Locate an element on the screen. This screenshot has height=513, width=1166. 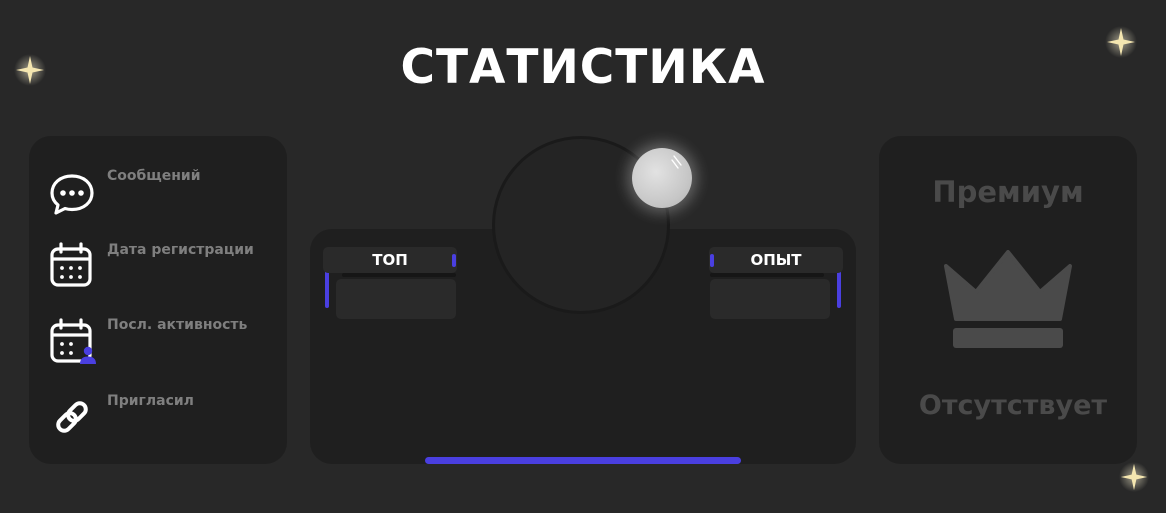
invited-label: Пригласил is located at coordinates (150, 401).